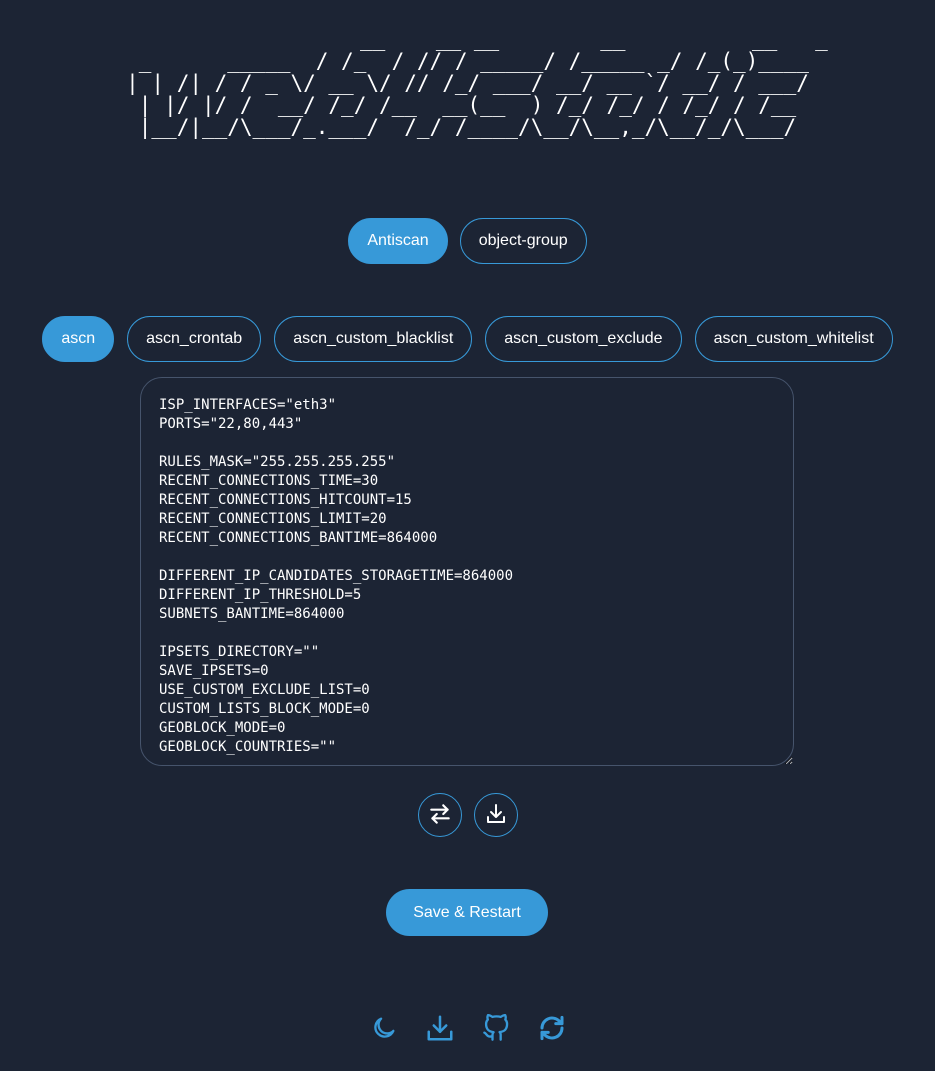 Image resolution: width=935 pixels, height=1071 pixels. Describe the element at coordinates (583, 339) in the screenshot. I see `file-tab-ascn-custom-exclude: ascn_custom_exclude` at that location.